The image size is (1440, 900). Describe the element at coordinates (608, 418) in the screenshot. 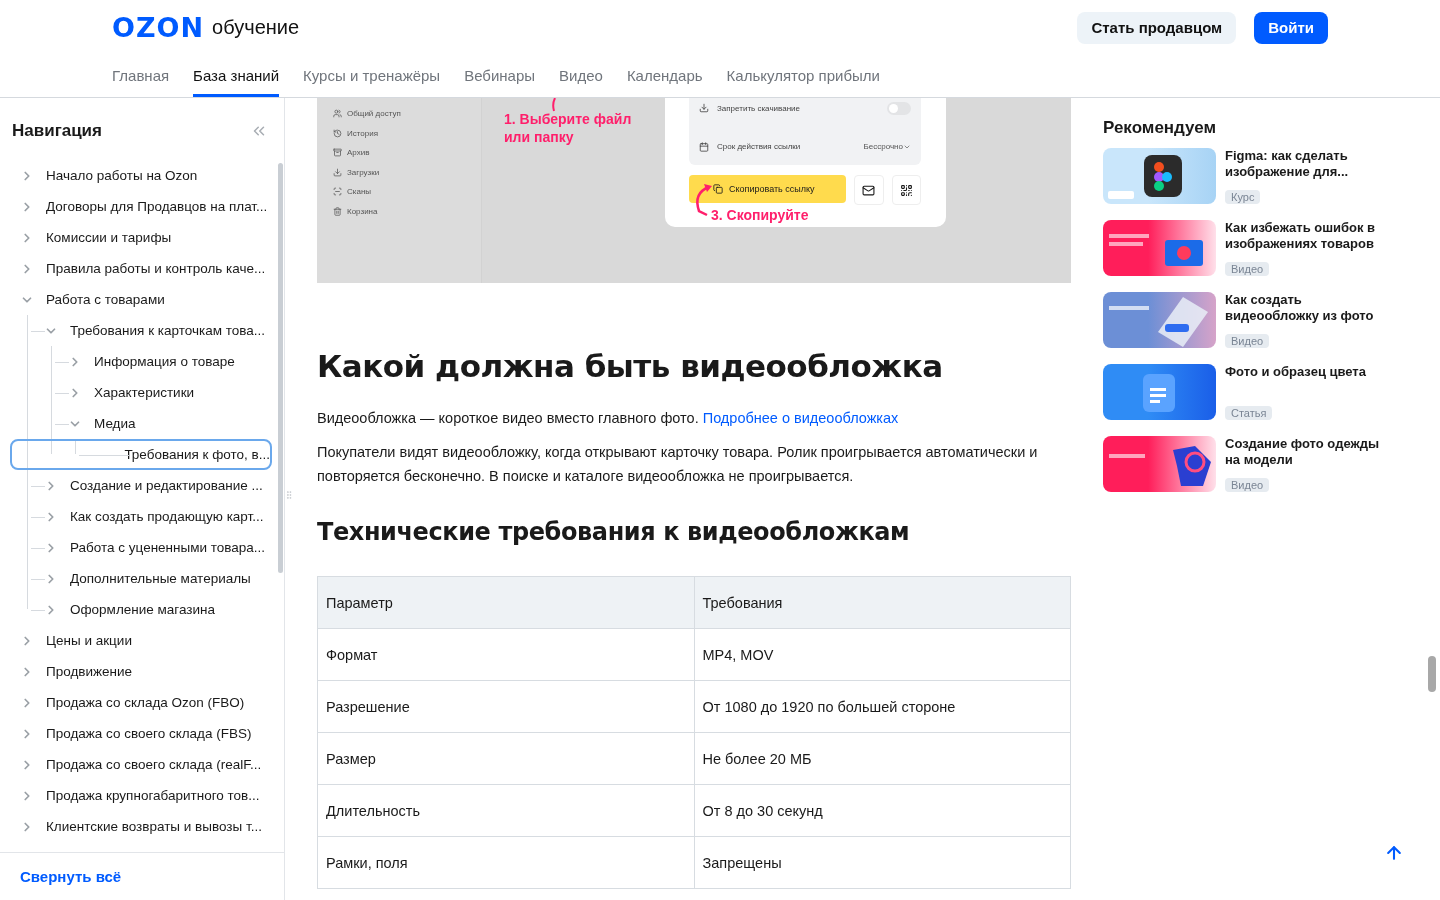

I see `paragraph: Видеообложка — короткое видео вместо главного фото. Подробнее о видеообложках` at that location.